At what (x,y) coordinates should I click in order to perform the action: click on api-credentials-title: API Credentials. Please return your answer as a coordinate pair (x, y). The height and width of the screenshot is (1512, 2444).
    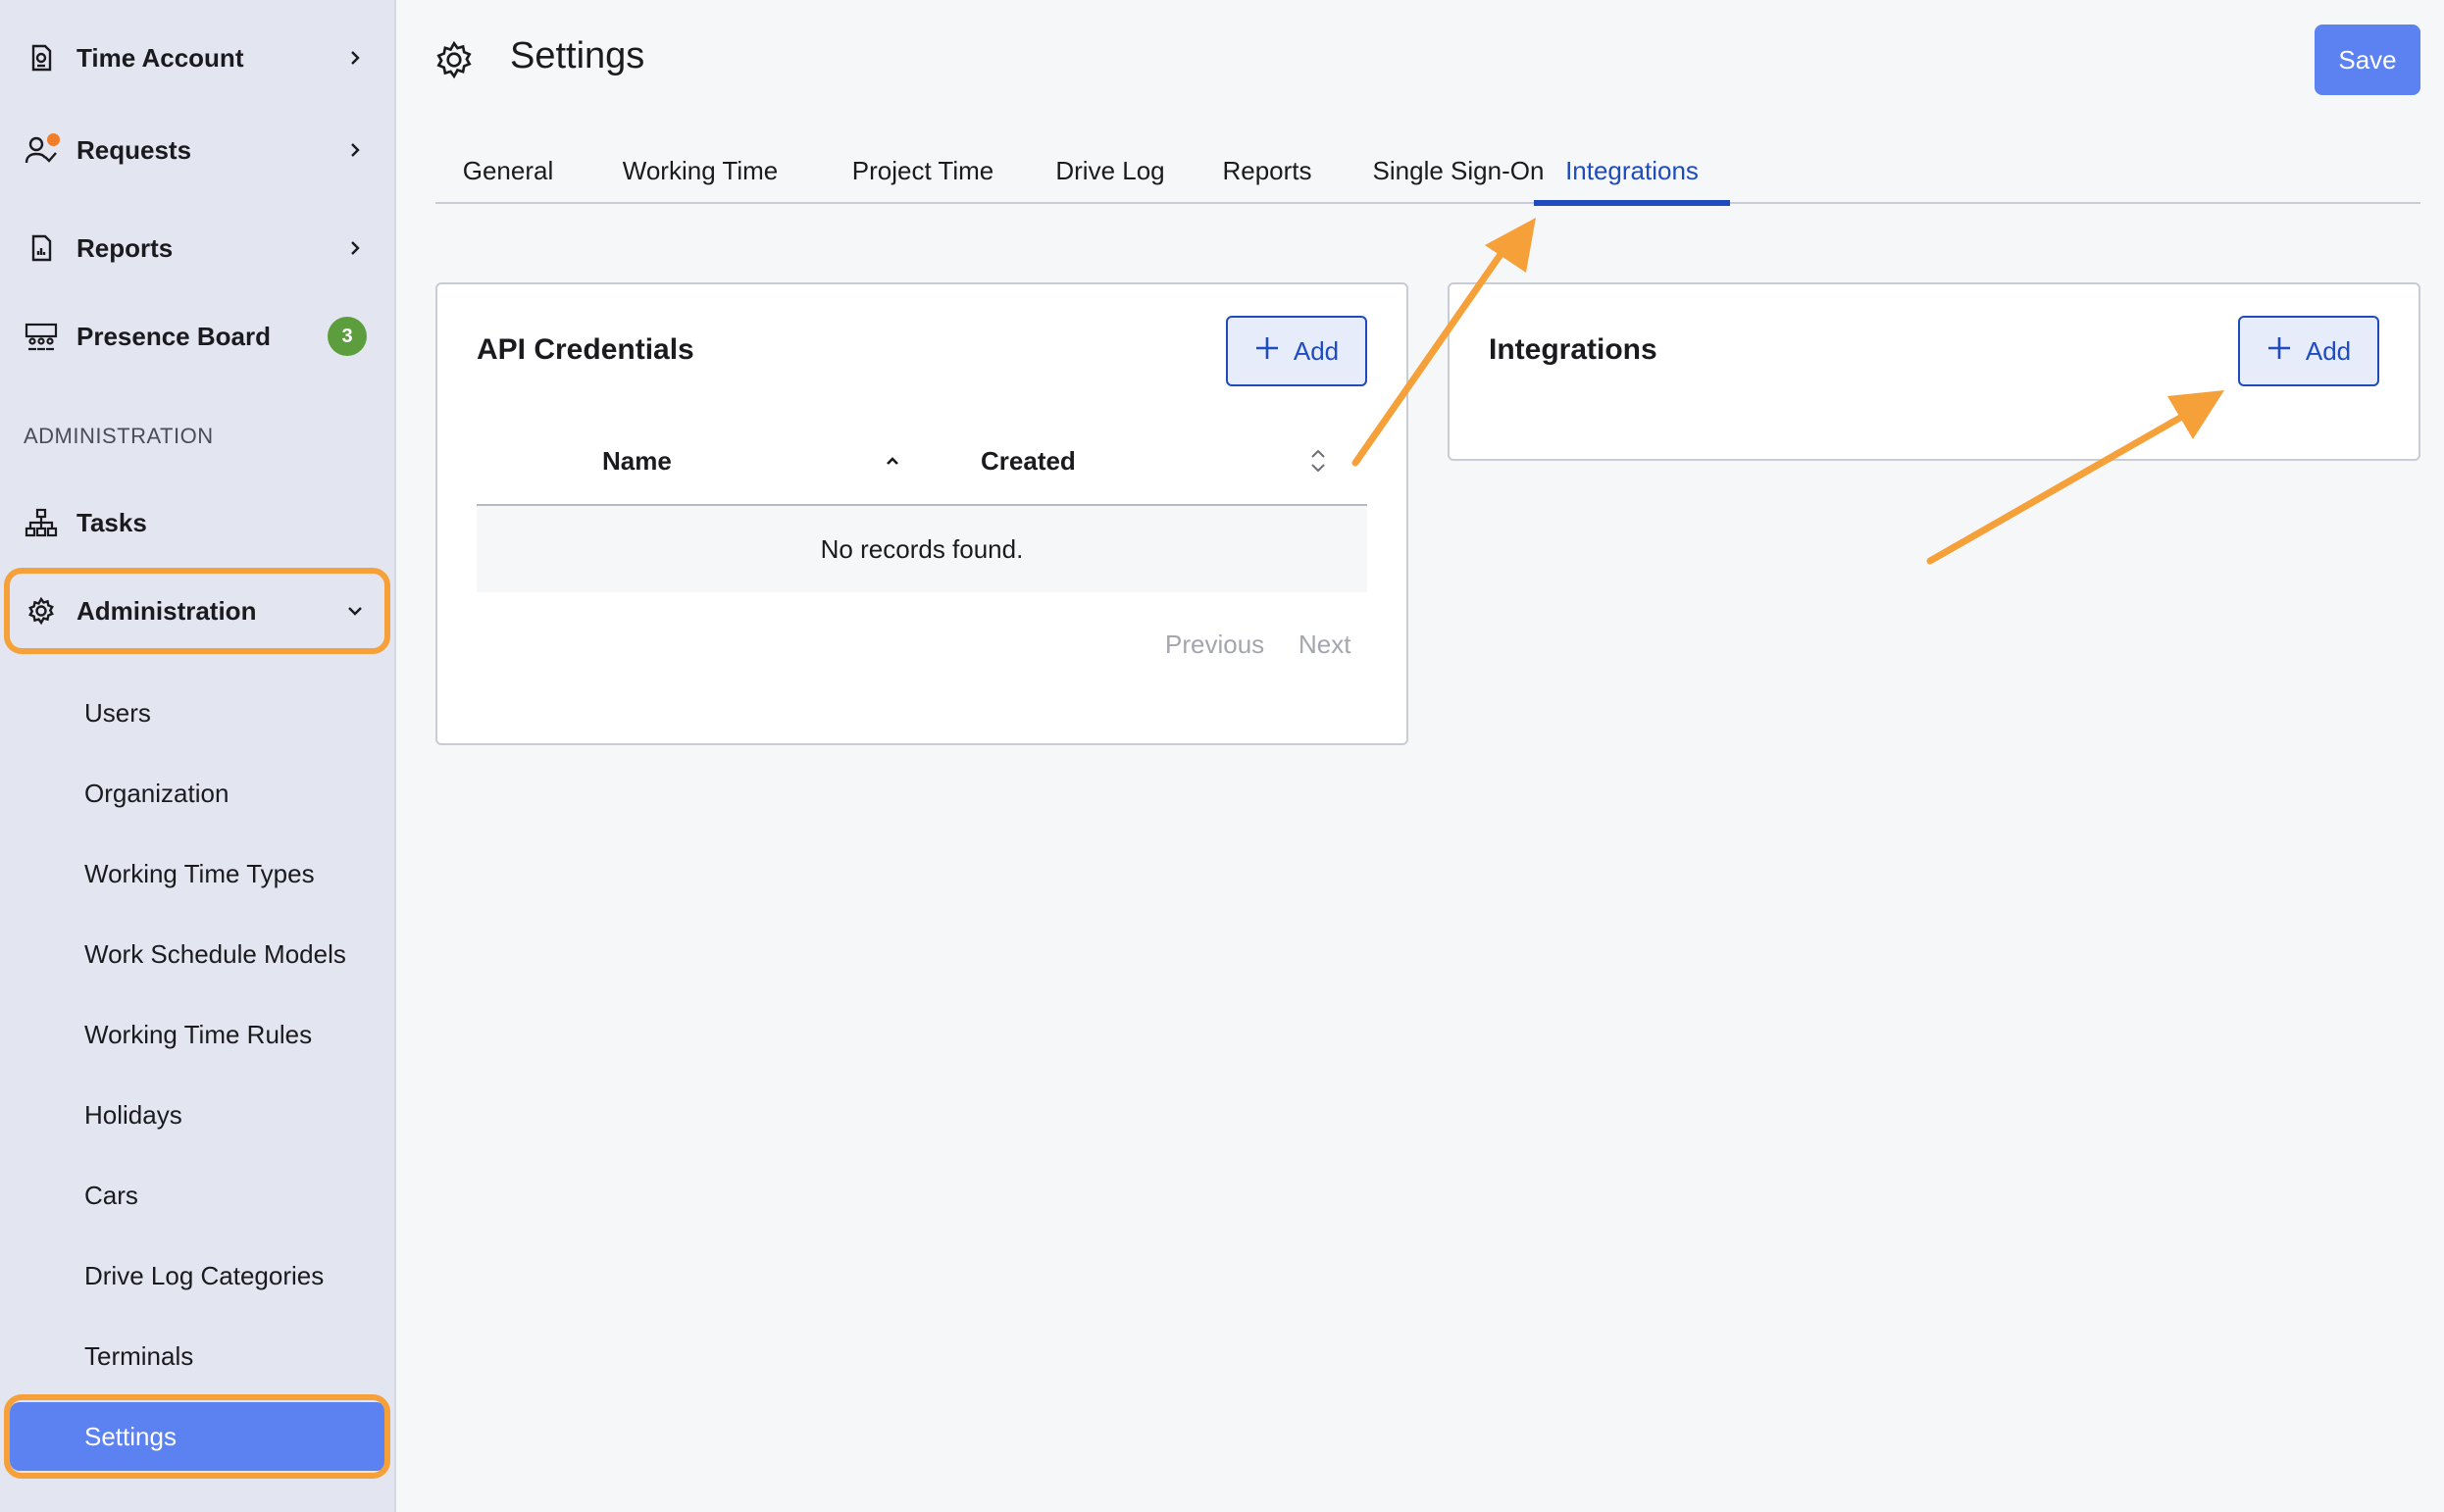
    Looking at the image, I should click on (586, 349).